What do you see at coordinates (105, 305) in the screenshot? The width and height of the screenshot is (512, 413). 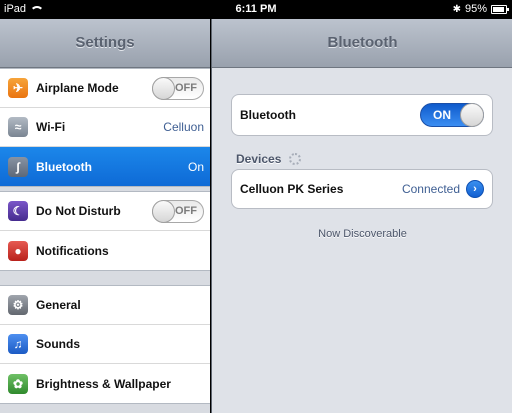 I see `settings-item-general: ⚙ General` at bounding box center [105, 305].